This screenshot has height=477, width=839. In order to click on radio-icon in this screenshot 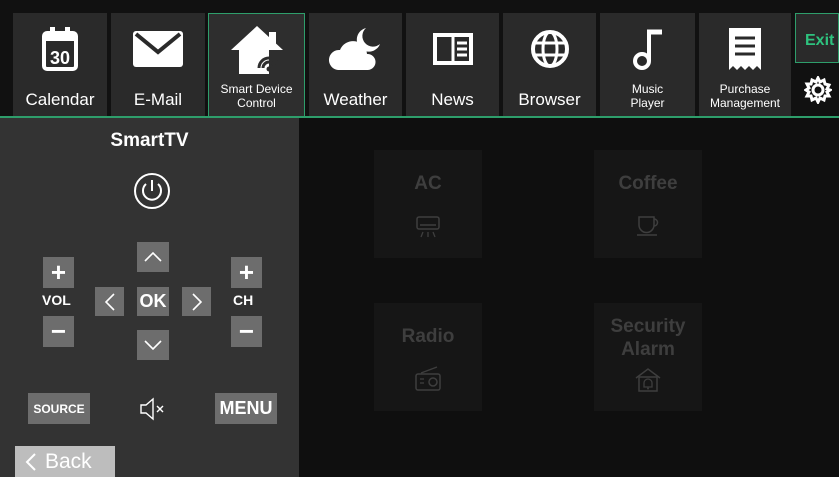, I will do `click(428, 379)`.